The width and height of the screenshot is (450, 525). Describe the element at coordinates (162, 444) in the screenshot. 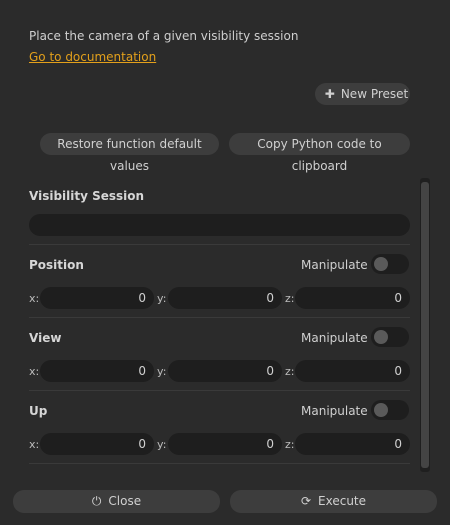

I see `up-y-label: y:` at that location.